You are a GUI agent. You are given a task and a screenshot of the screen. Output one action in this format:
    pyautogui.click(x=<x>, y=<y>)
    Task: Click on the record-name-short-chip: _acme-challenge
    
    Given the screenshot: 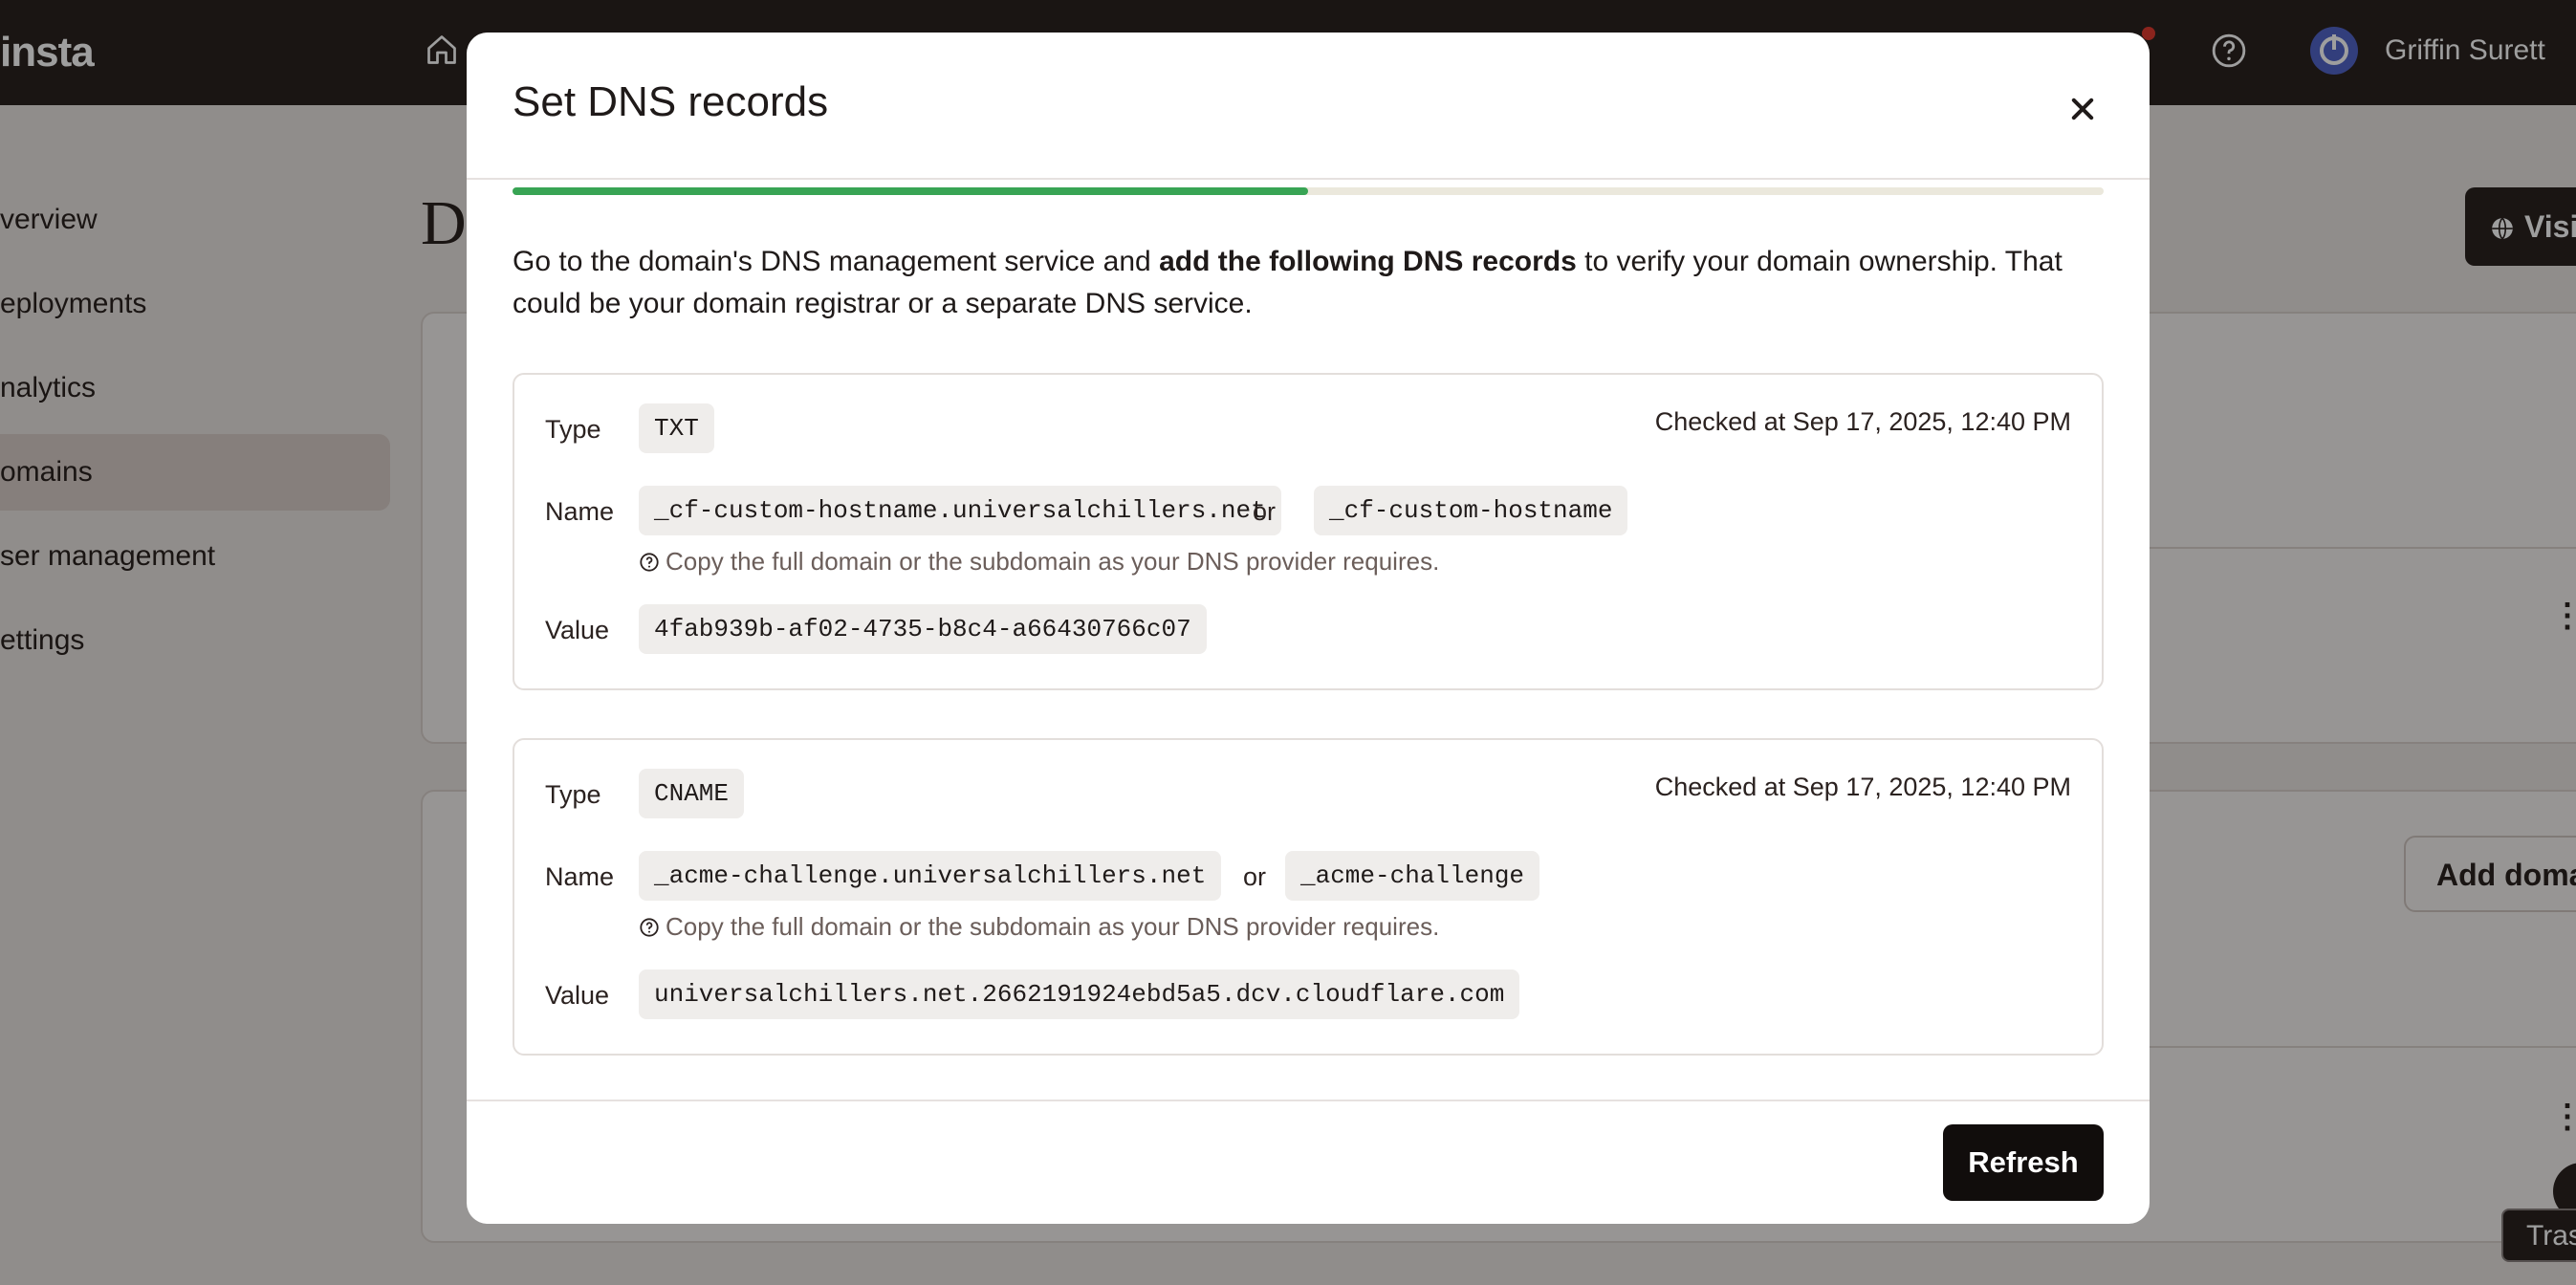 What is the action you would take?
    pyautogui.click(x=1412, y=876)
    